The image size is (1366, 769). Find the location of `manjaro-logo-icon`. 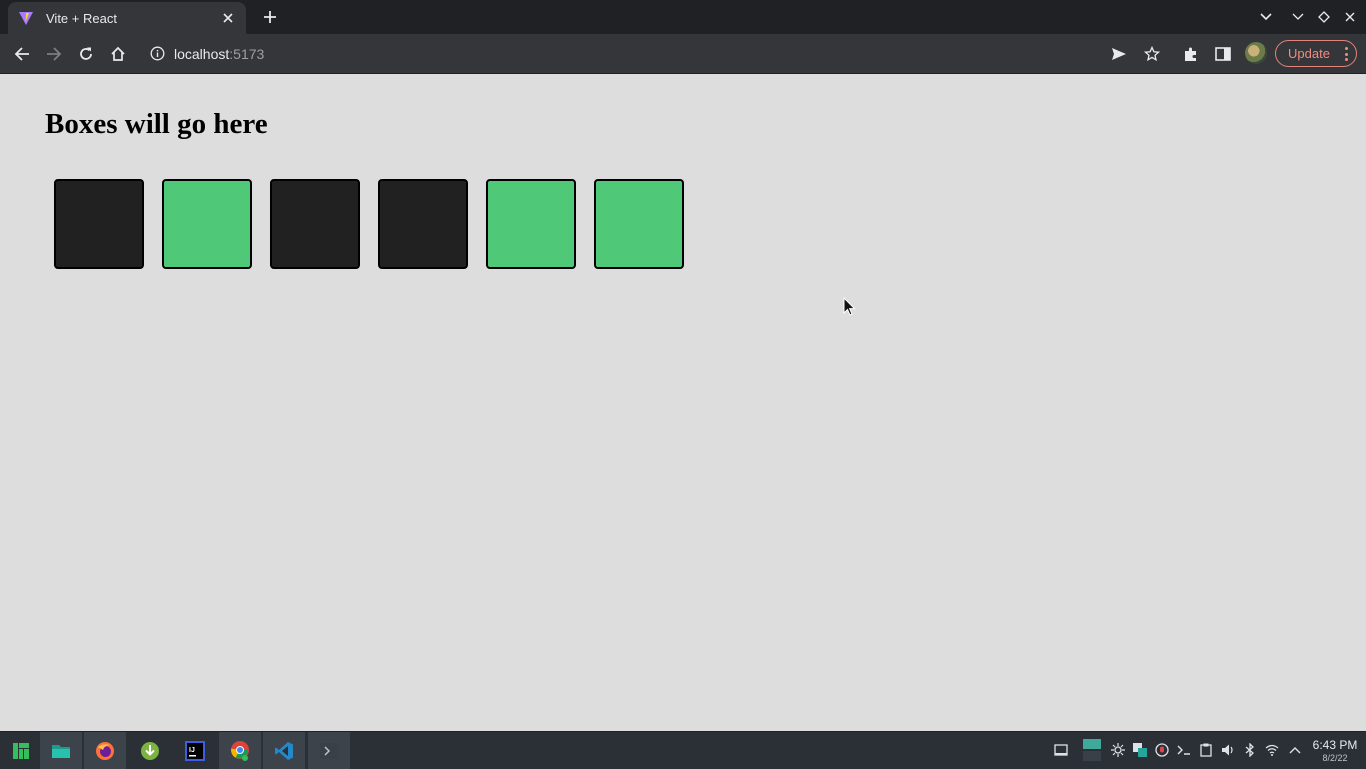

manjaro-logo-icon is located at coordinates (21, 750).